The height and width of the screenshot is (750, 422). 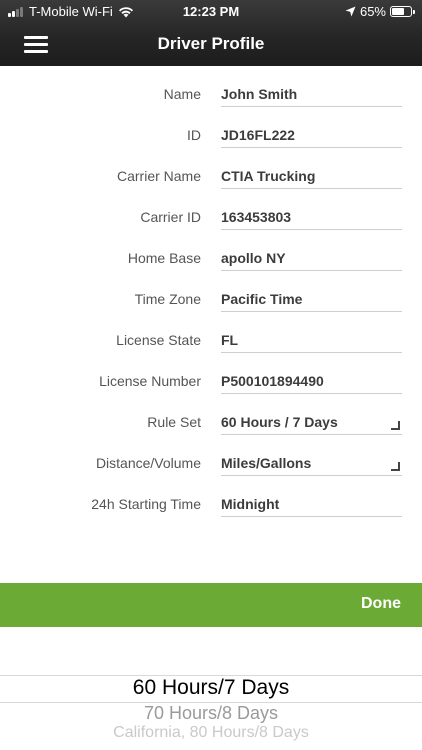 What do you see at coordinates (268, 176) in the screenshot?
I see `field-value: CTIA Trucking` at bounding box center [268, 176].